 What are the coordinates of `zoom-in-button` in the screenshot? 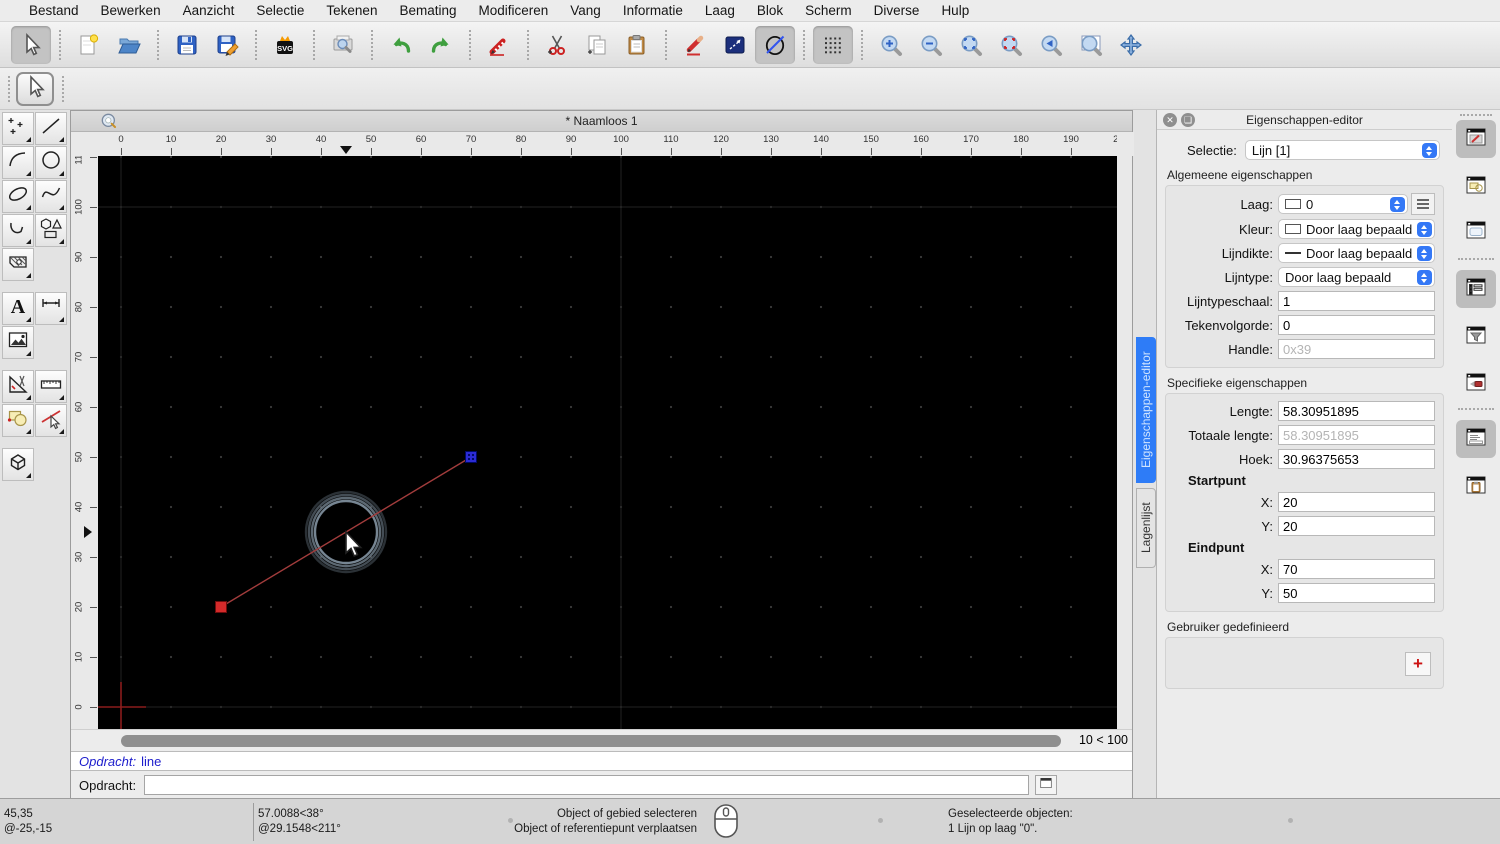 It's located at (891, 45).